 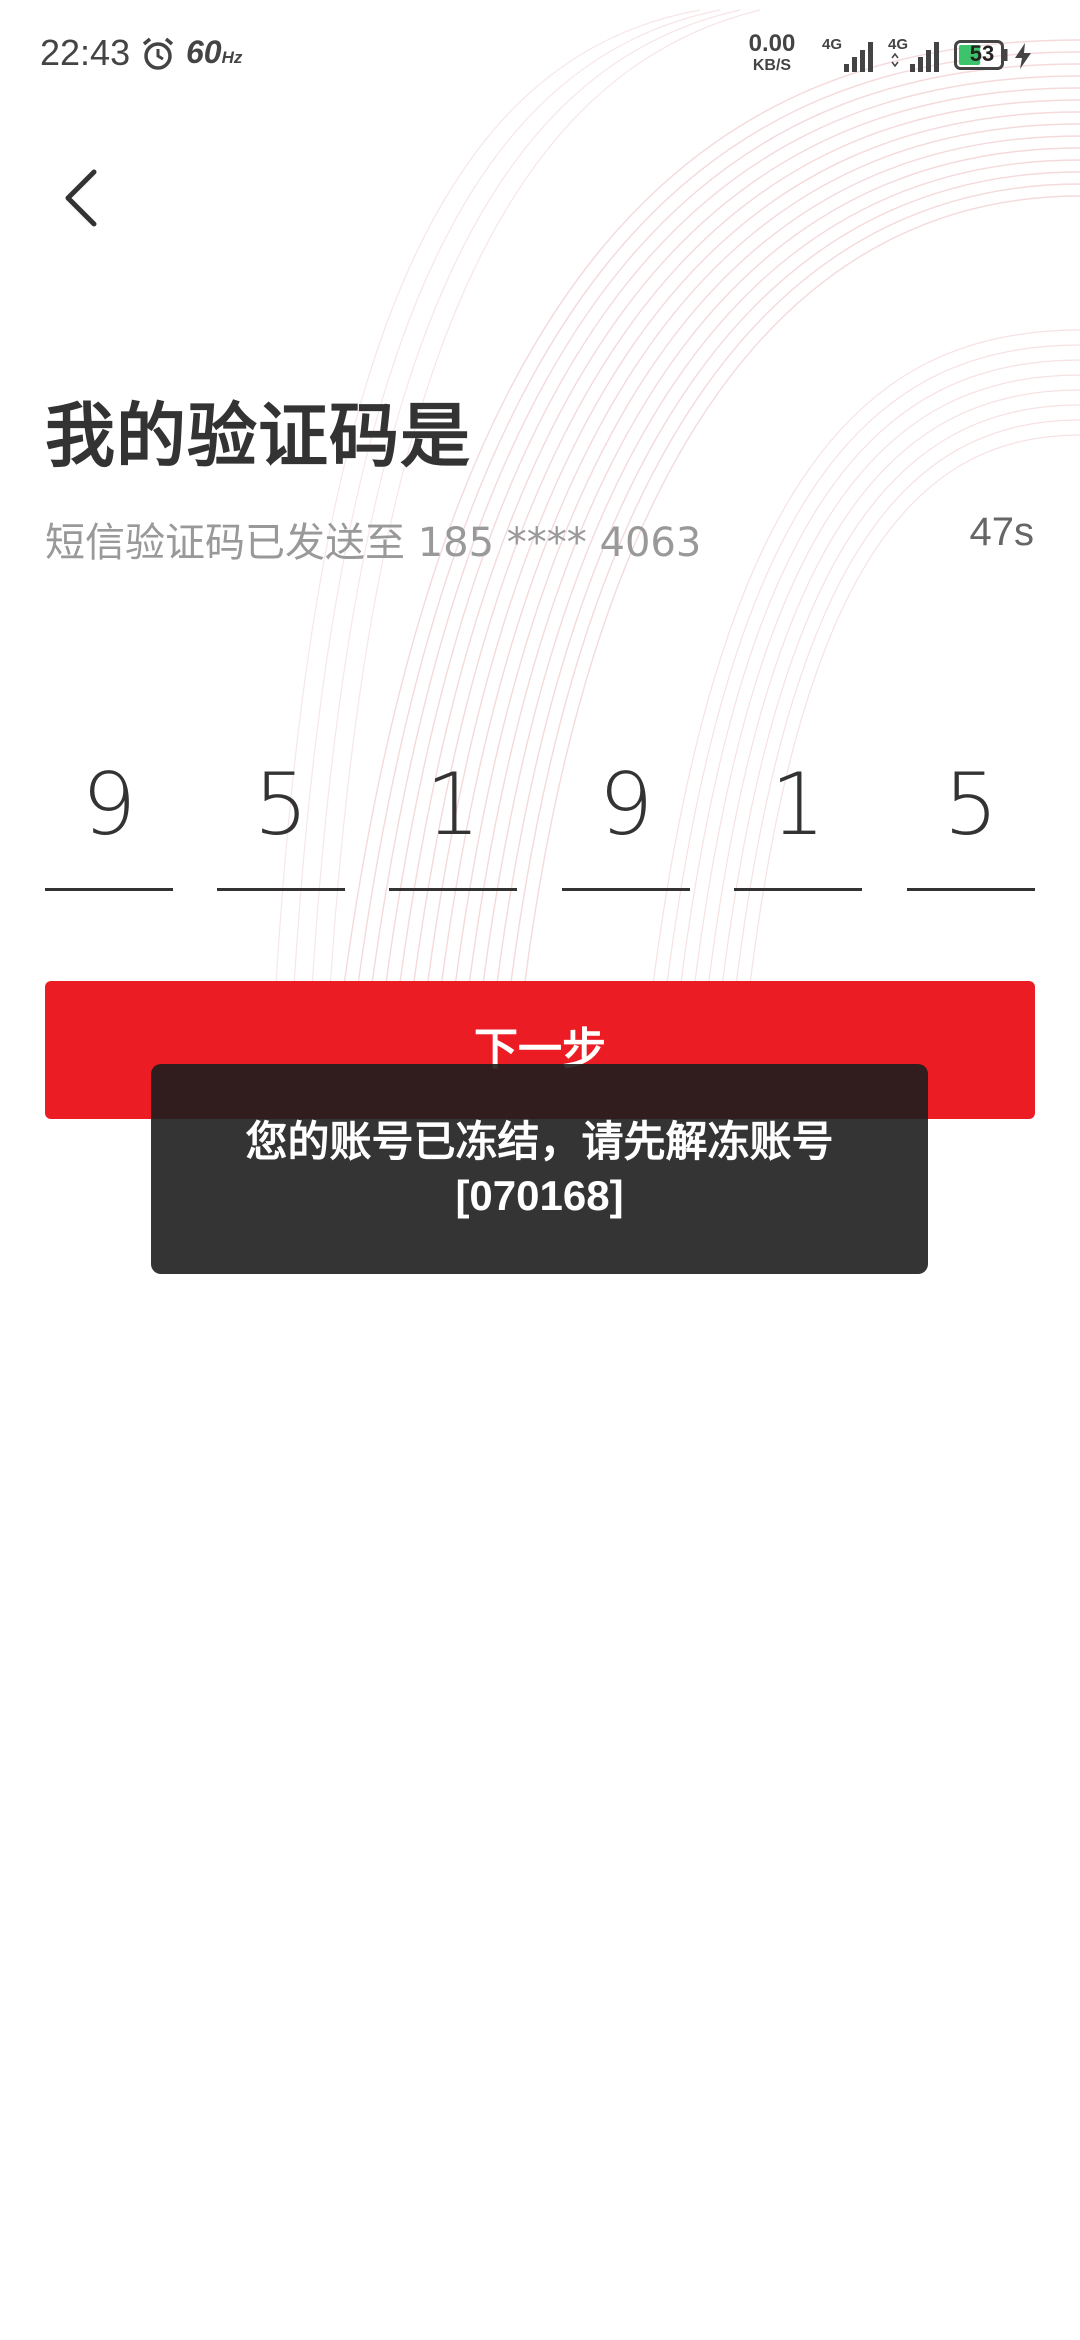 What do you see at coordinates (158, 53) in the screenshot?
I see `alarm-clock-icon` at bounding box center [158, 53].